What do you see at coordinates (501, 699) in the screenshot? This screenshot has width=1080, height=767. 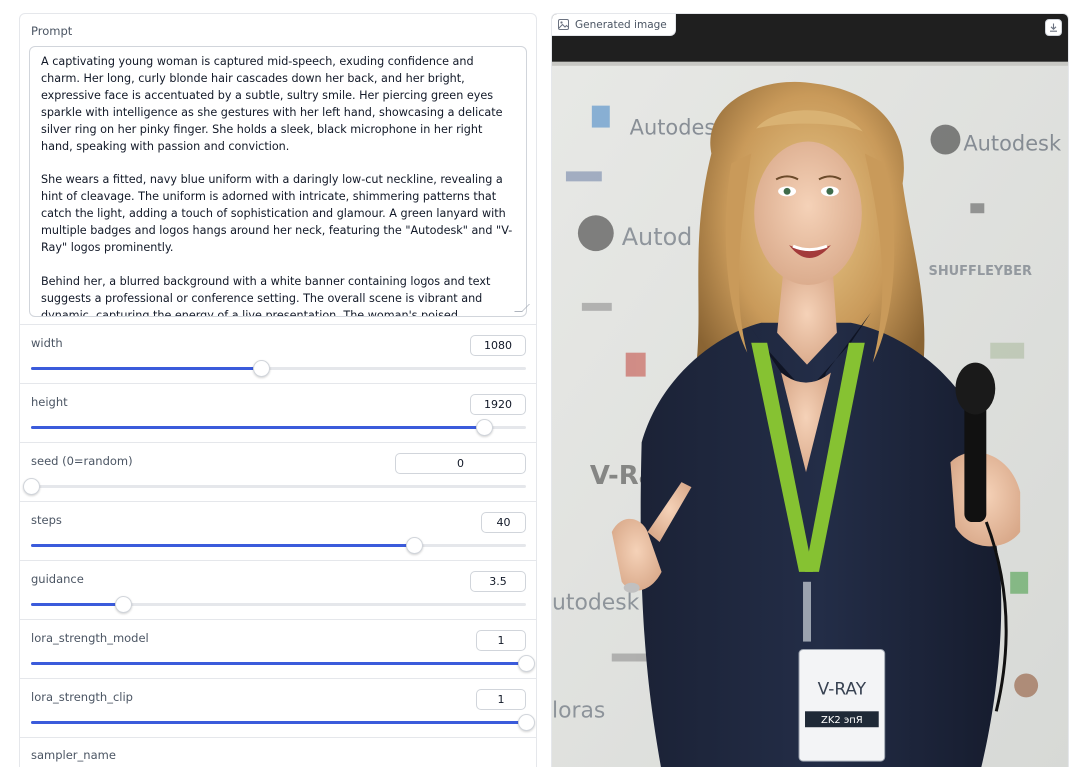 I see `lora-strength-clip-input: 1` at bounding box center [501, 699].